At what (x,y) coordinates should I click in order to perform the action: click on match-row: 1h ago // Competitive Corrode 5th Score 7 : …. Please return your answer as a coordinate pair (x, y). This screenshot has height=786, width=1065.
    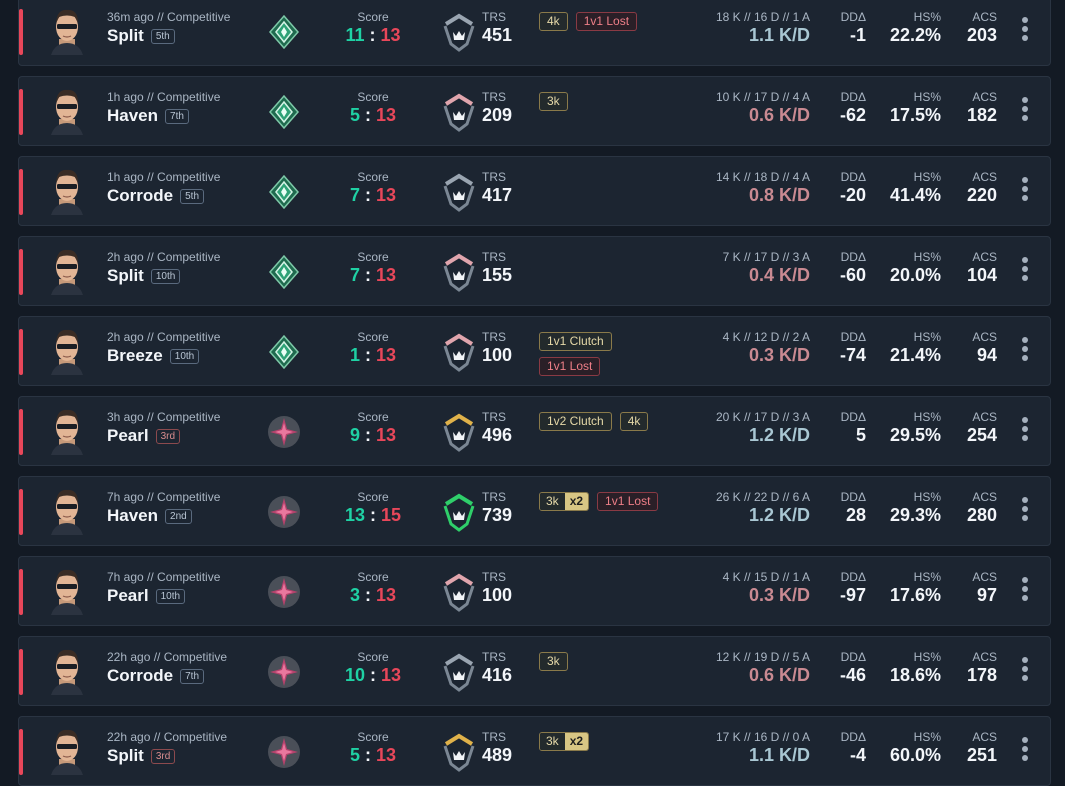
    Looking at the image, I should click on (534, 191).